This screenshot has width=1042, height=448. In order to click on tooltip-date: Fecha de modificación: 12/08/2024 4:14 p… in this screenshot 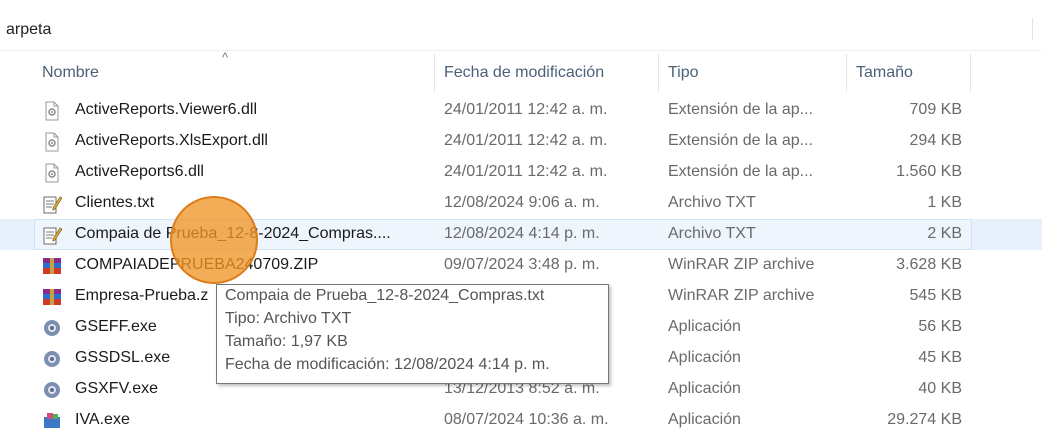, I will do `click(387, 364)`.